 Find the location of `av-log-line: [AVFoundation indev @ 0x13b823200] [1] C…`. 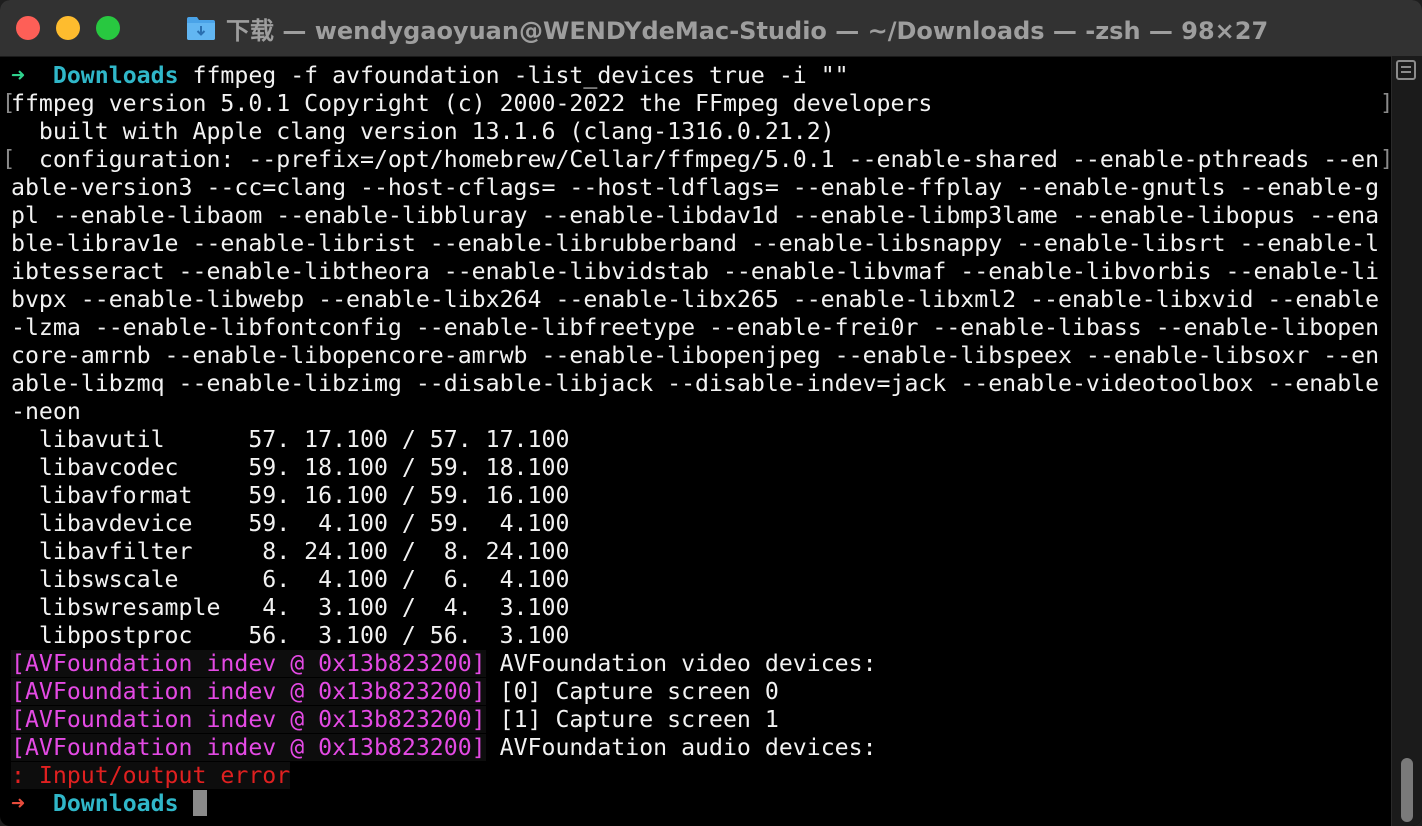

av-log-line: [AVFoundation indev @ 0x13b823200] [1] C… is located at coordinates (395, 720).